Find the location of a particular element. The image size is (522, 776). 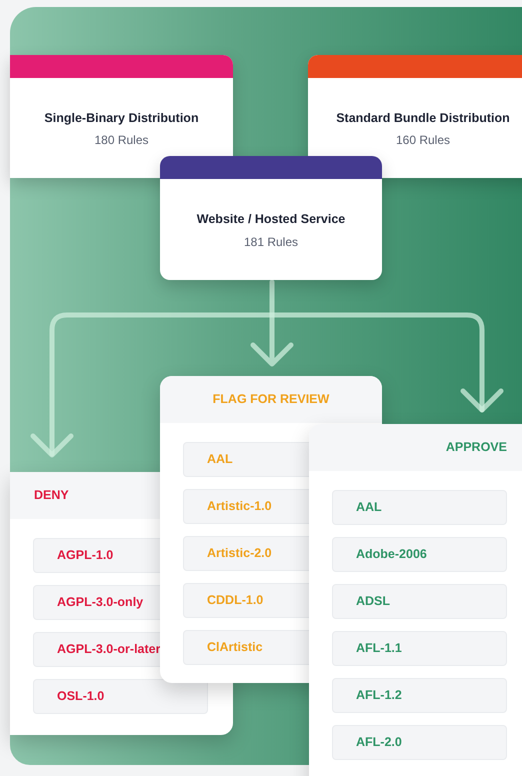

license-item: AFL-1.2 is located at coordinates (419, 695).